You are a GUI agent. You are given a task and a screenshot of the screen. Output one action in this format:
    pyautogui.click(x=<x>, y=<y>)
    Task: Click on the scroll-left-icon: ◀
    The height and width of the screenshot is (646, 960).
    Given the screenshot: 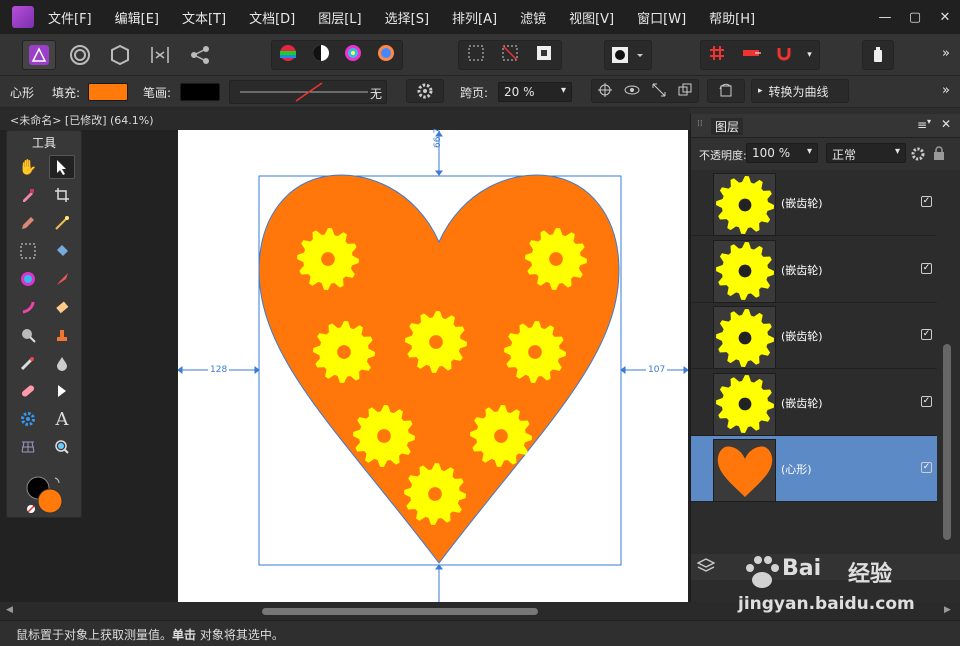 What is the action you would take?
    pyautogui.click(x=9, y=610)
    